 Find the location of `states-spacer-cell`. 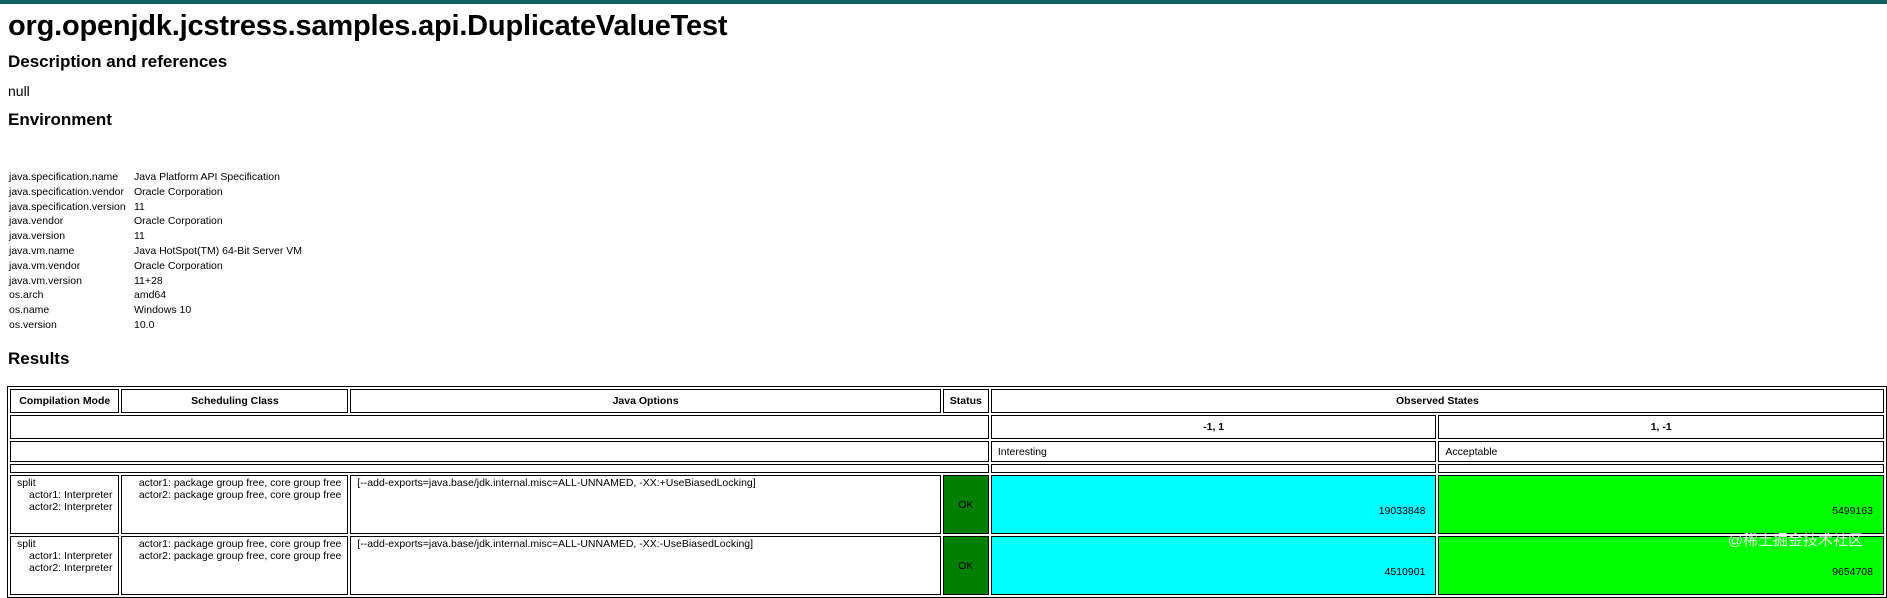

states-spacer-cell is located at coordinates (499, 427).